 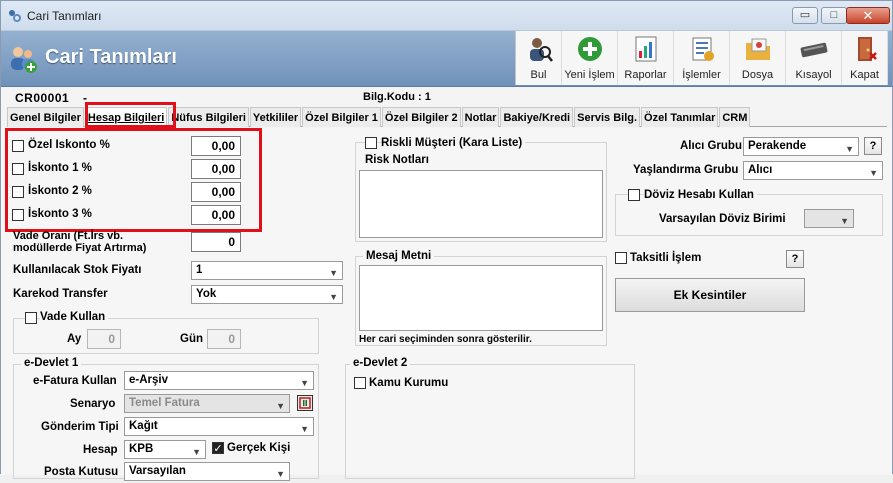 What do you see at coordinates (757, 49) in the screenshot?
I see `folder-icon` at bounding box center [757, 49].